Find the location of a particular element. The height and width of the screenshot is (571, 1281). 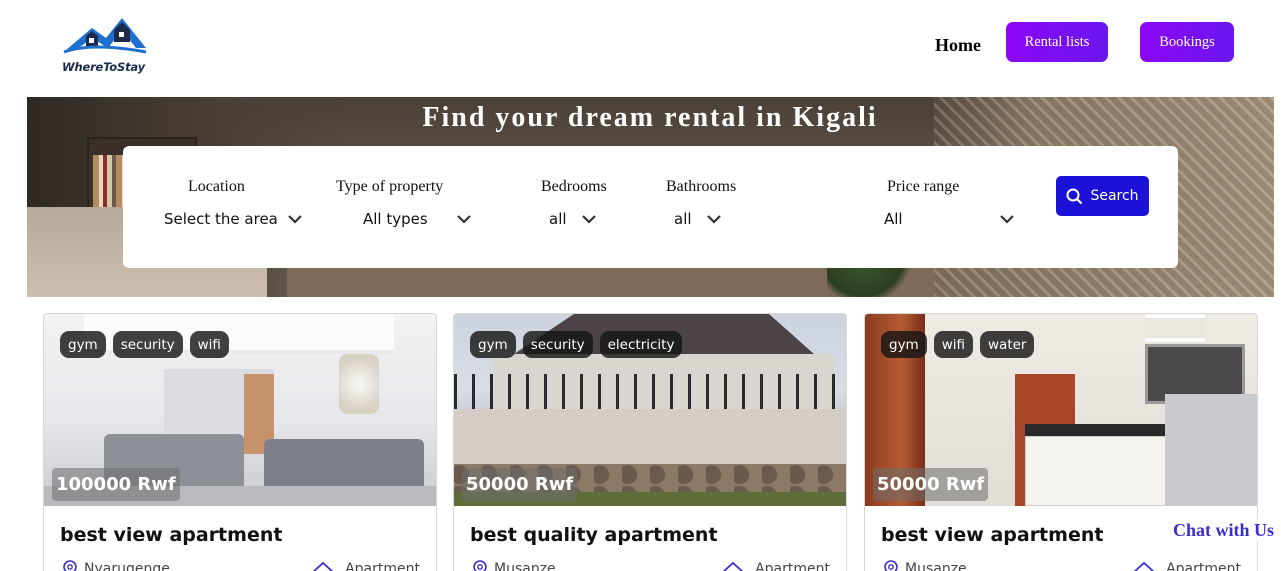

house-logo-icon is located at coordinates (105, 36).